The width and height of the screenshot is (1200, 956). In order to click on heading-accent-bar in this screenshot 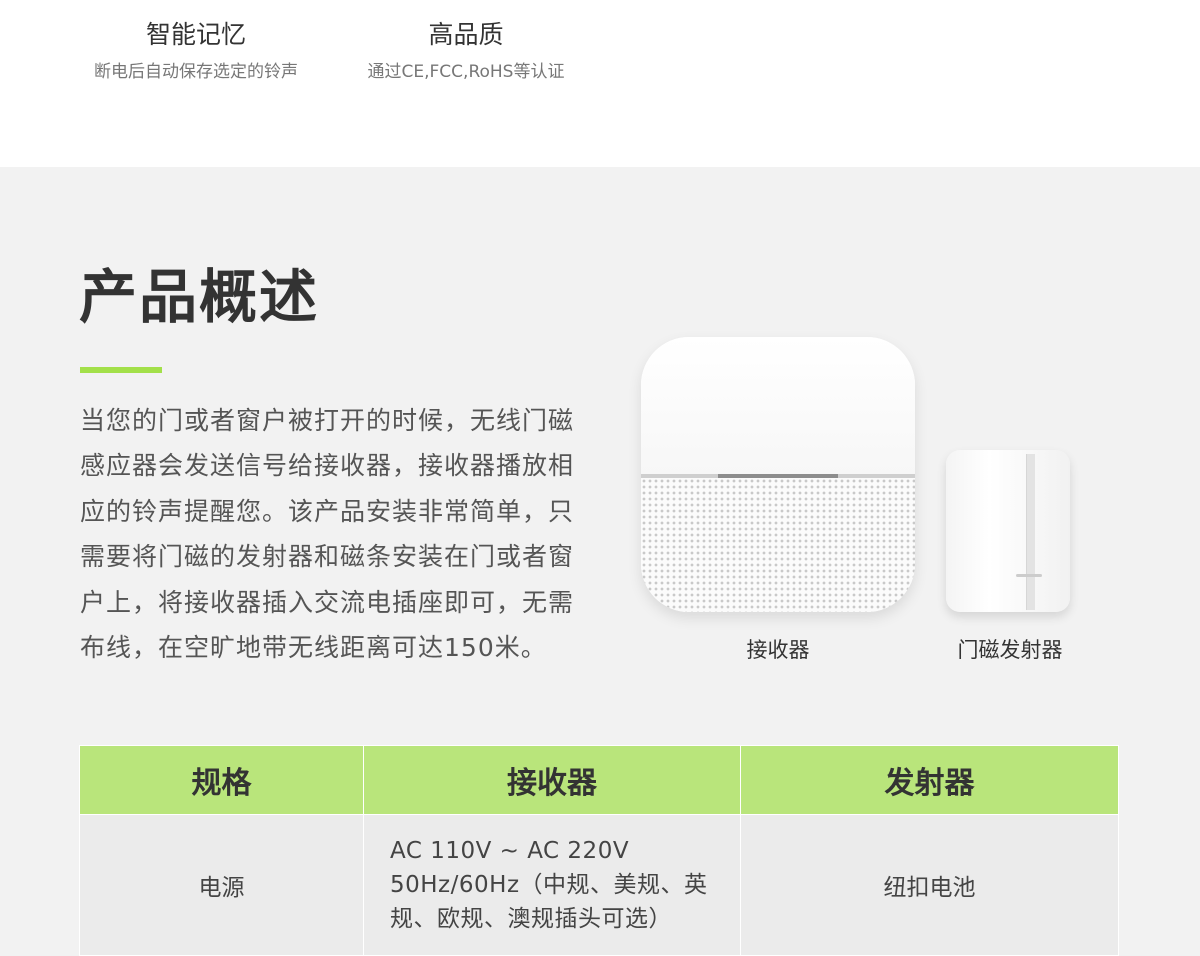, I will do `click(121, 370)`.